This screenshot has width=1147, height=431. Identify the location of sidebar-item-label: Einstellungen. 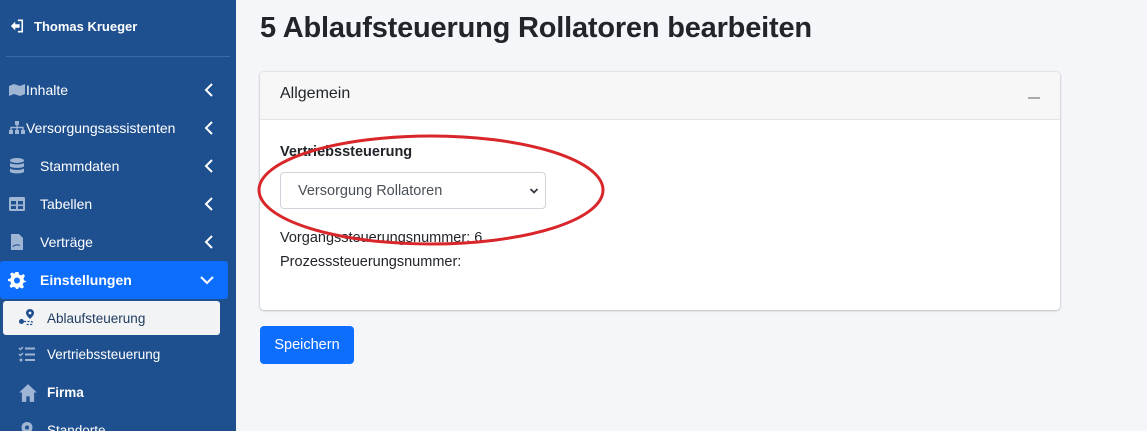
(86, 280).